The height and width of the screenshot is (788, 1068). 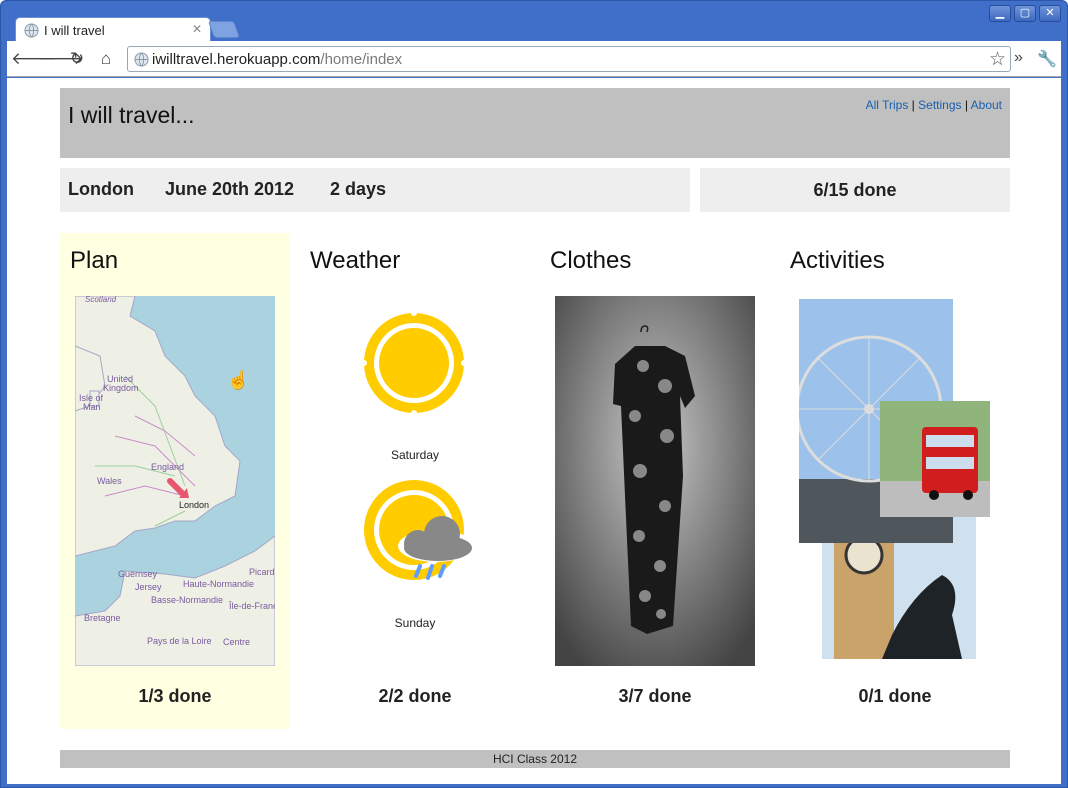 What do you see at coordinates (31, 30) in the screenshot?
I see `globe-icon` at bounding box center [31, 30].